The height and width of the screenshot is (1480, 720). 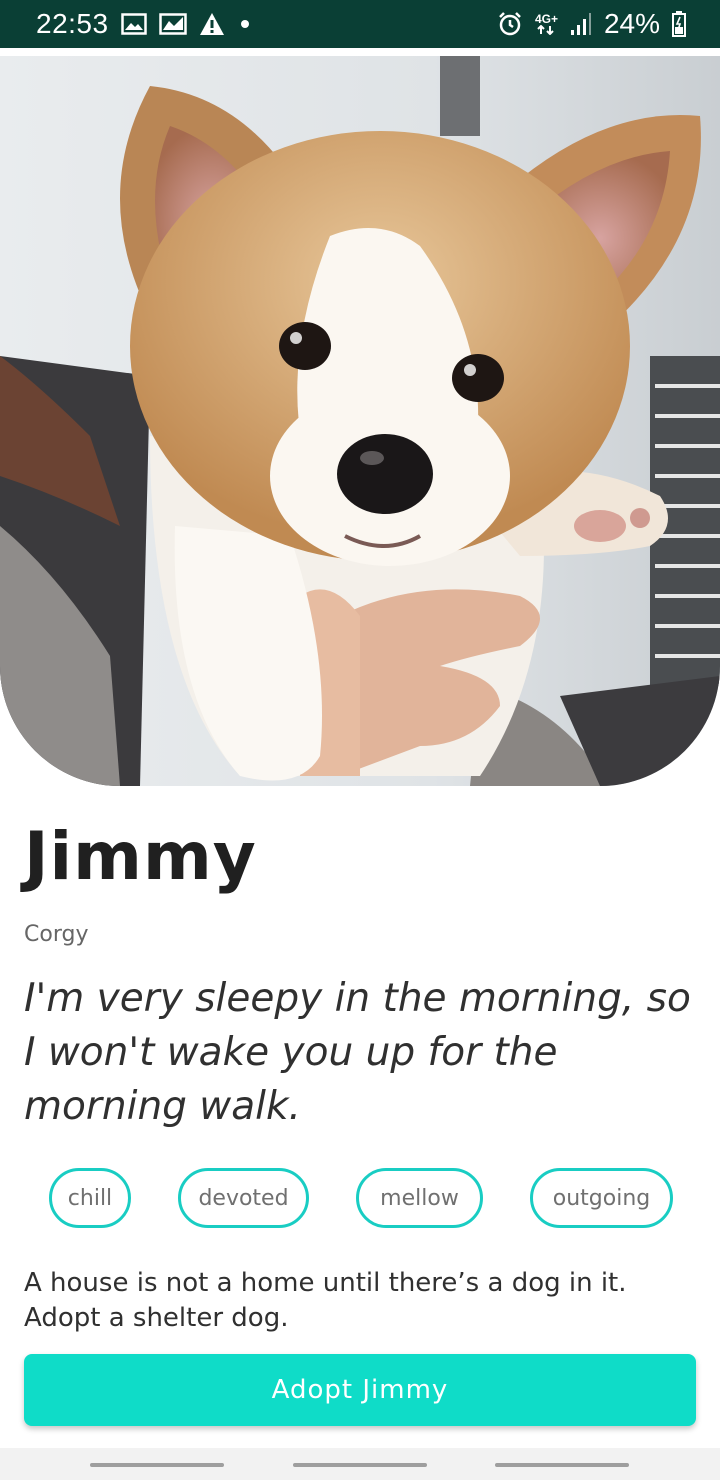 I want to click on battery-percent: 24%, so click(x=631, y=23).